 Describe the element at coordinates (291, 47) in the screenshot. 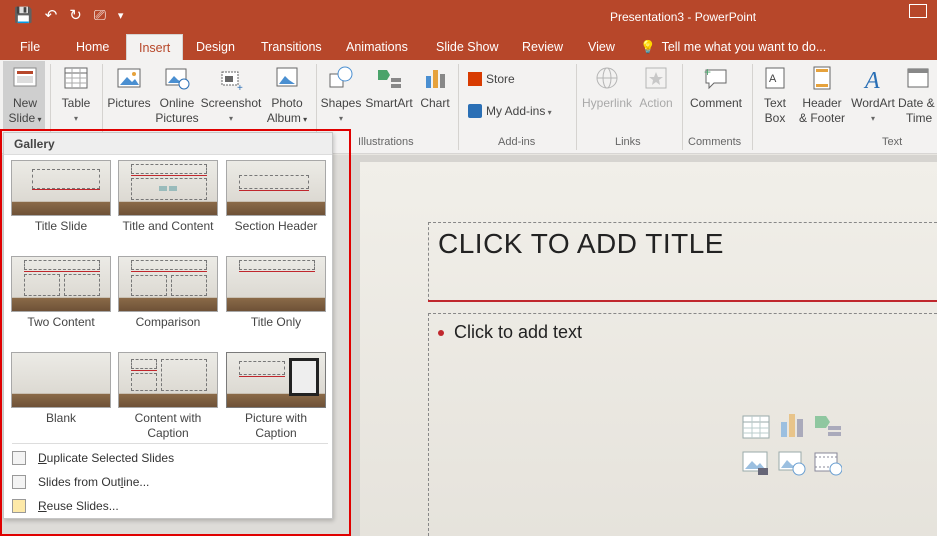

I see `tab-transitions: Transitions` at that location.